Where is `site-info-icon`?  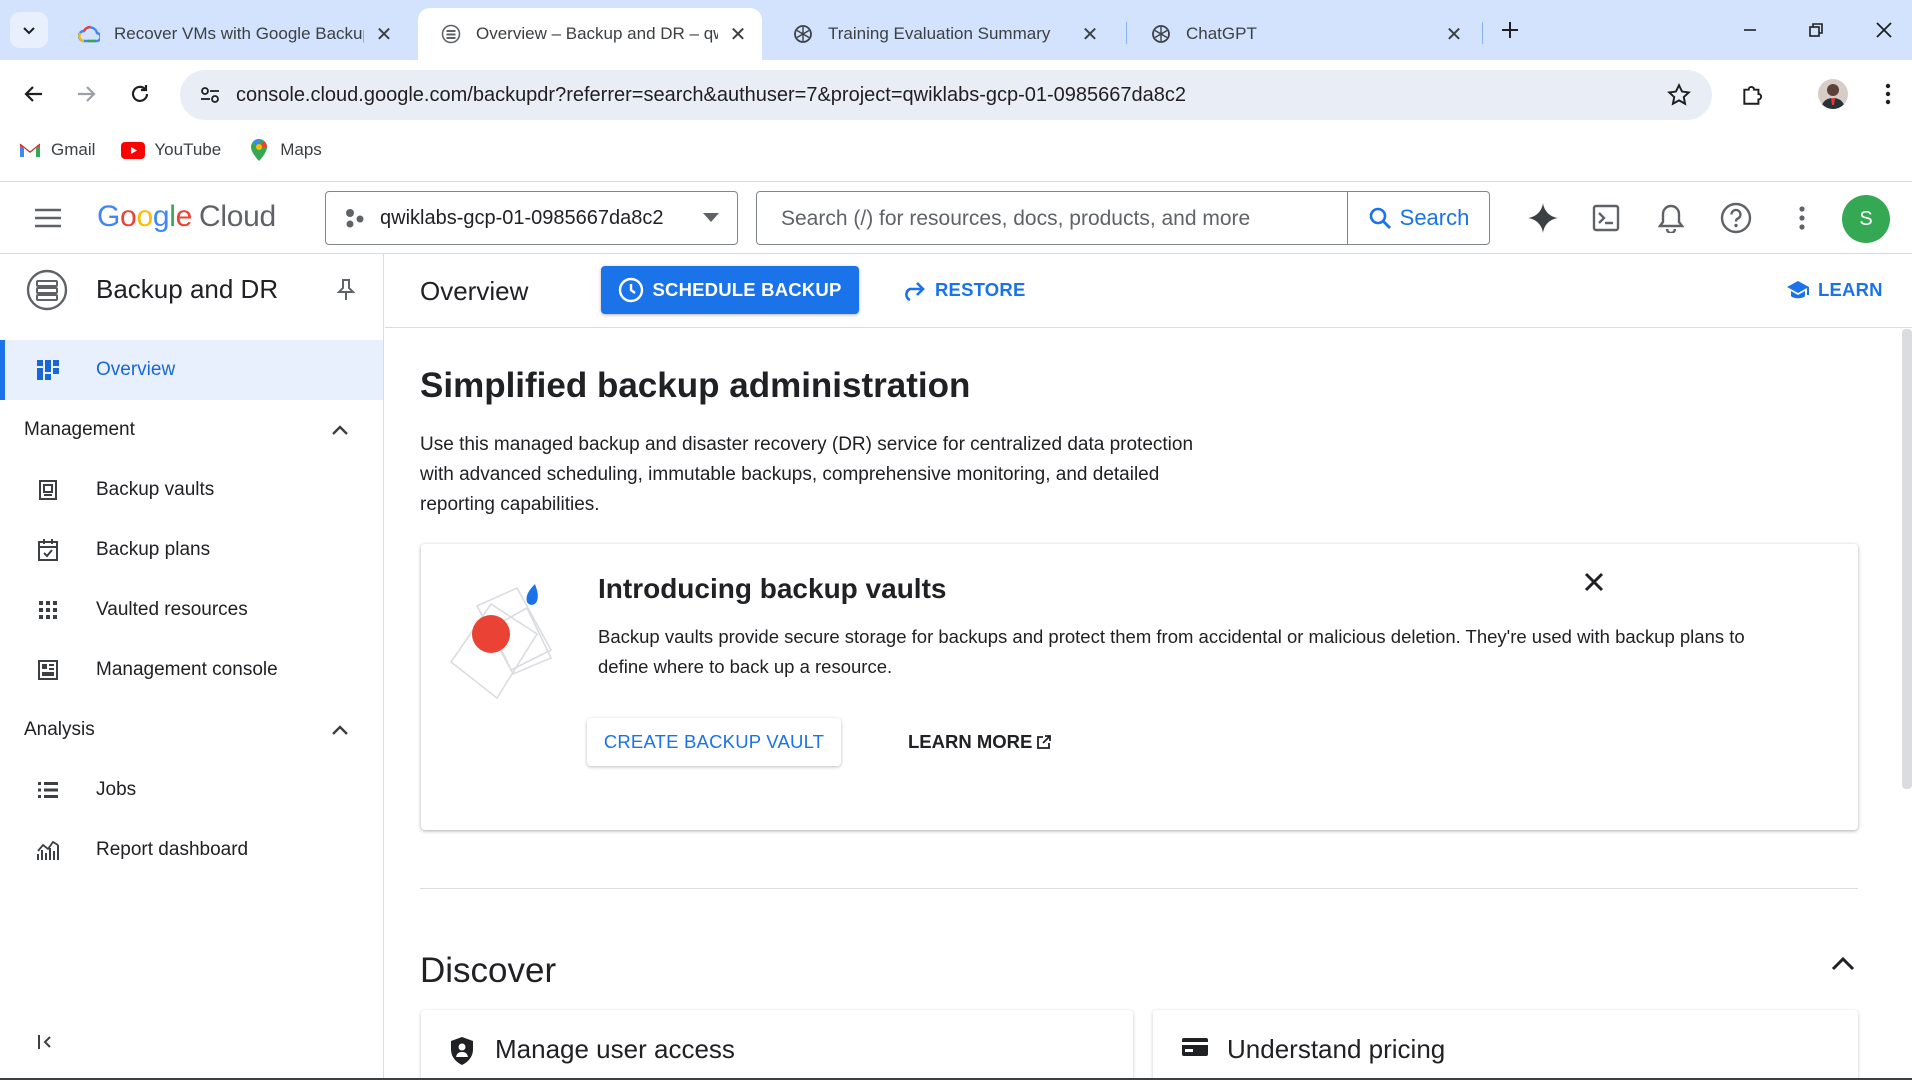
site-info-icon is located at coordinates (210, 95).